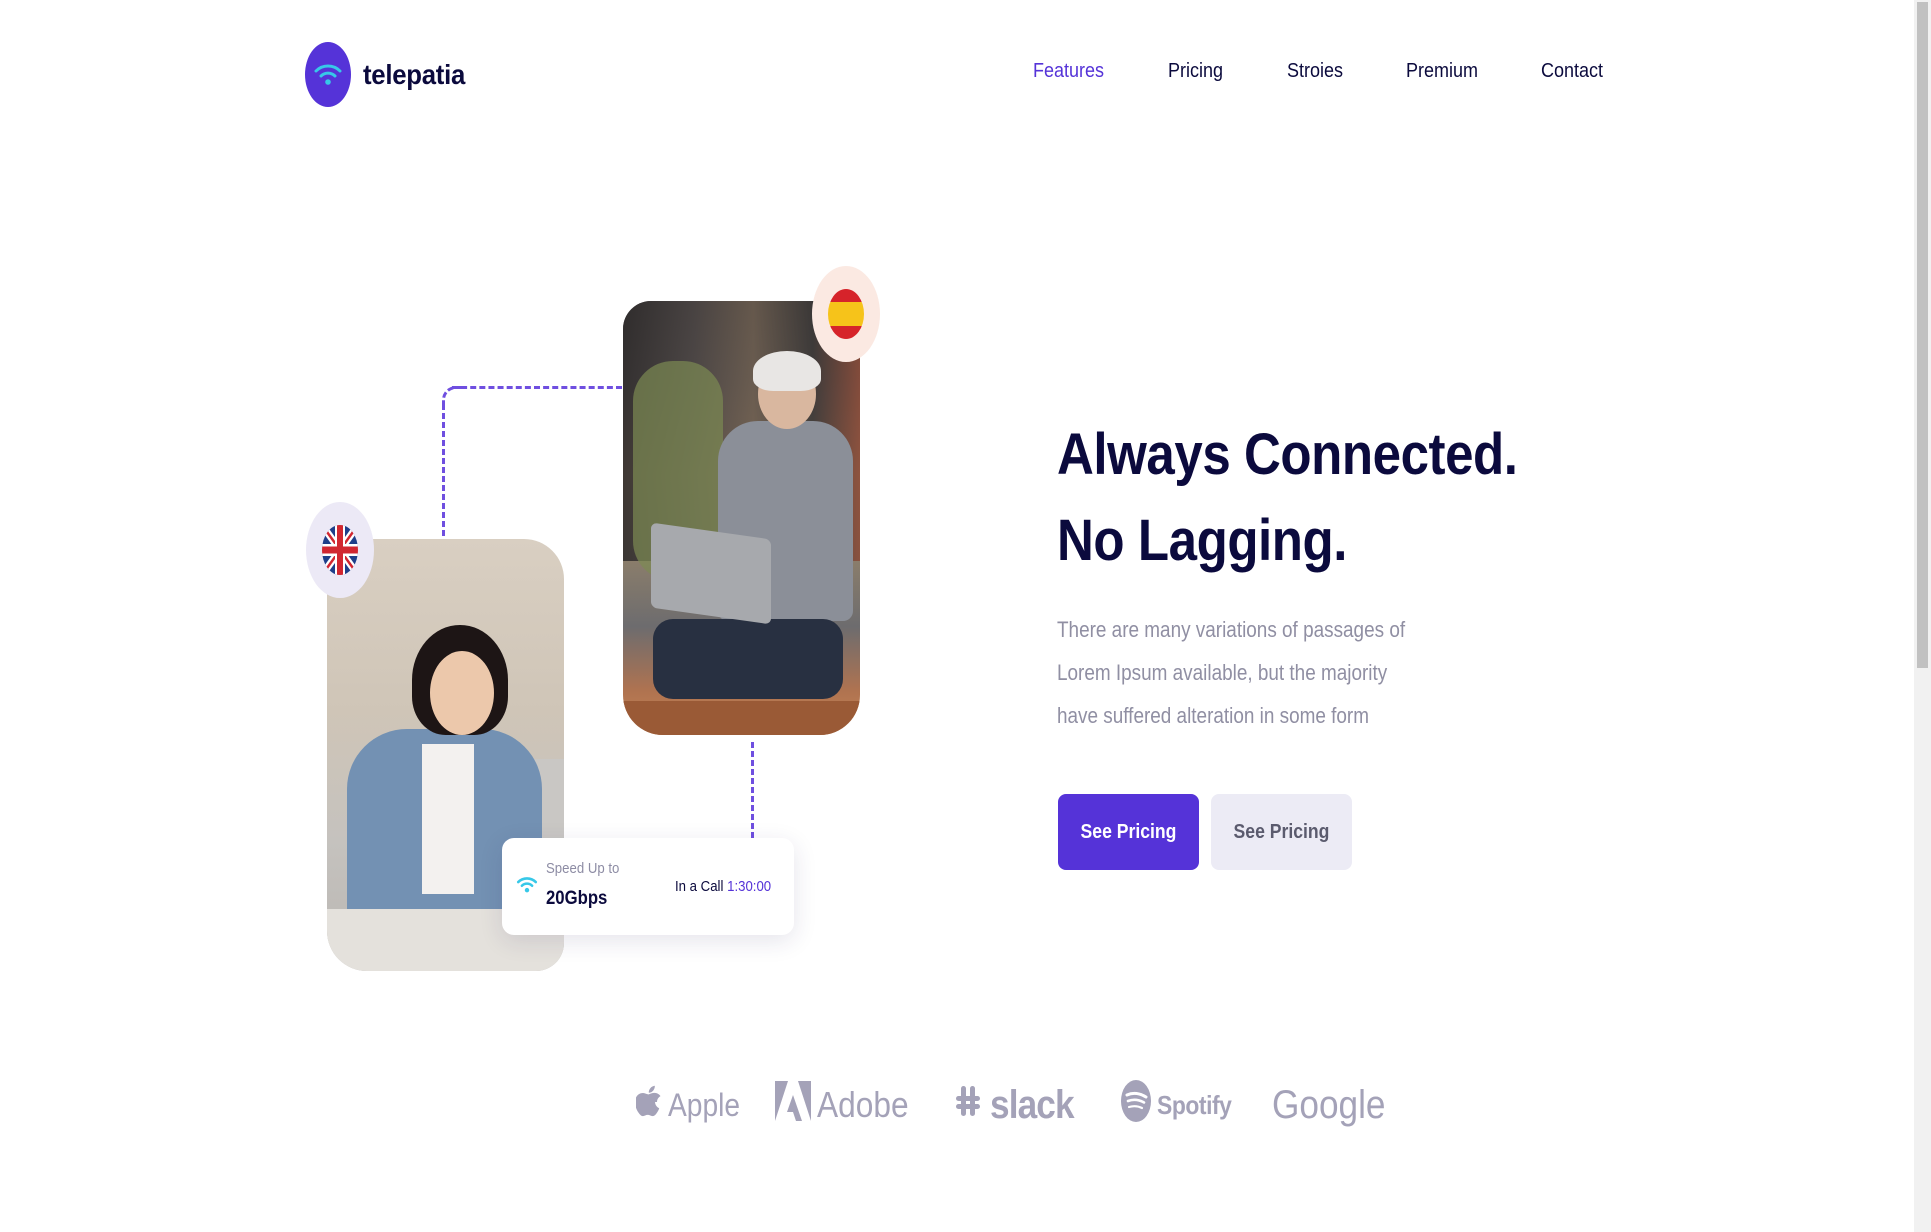  I want to click on see-pricing-button-label: See Pricing, so click(1128, 831).